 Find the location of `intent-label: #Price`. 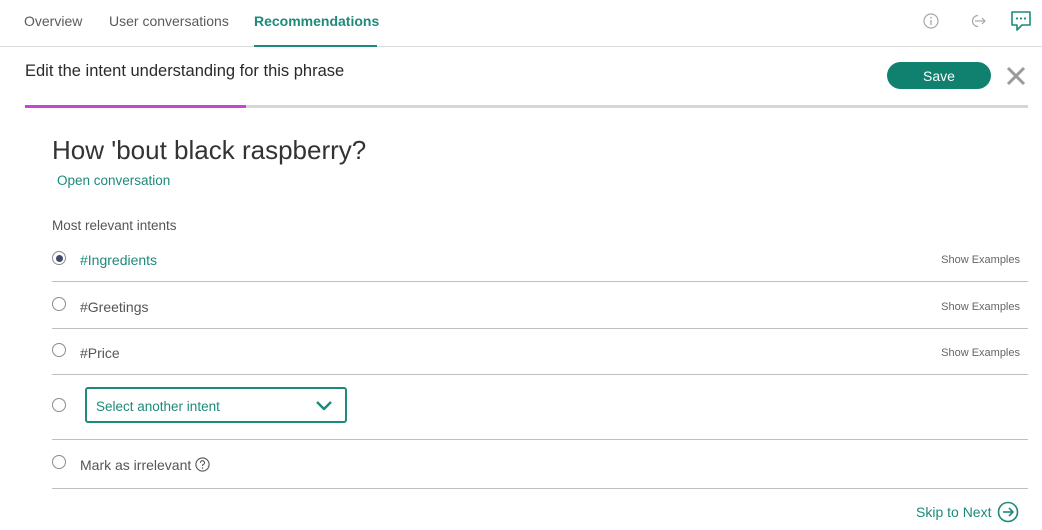

intent-label: #Price is located at coordinates (100, 353).